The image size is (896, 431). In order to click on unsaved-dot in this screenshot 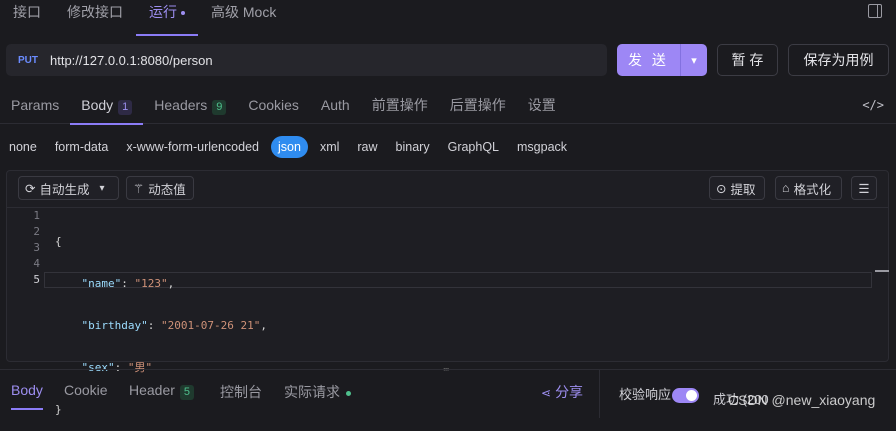, I will do `click(183, 13)`.